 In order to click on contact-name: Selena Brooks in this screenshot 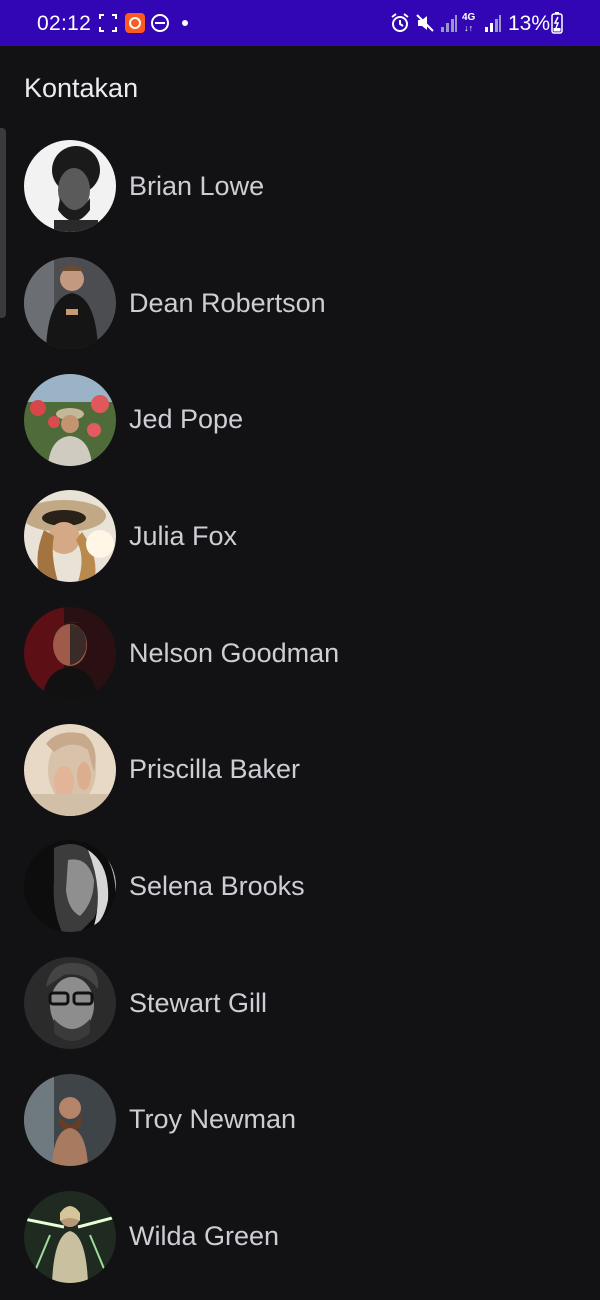, I will do `click(217, 885)`.